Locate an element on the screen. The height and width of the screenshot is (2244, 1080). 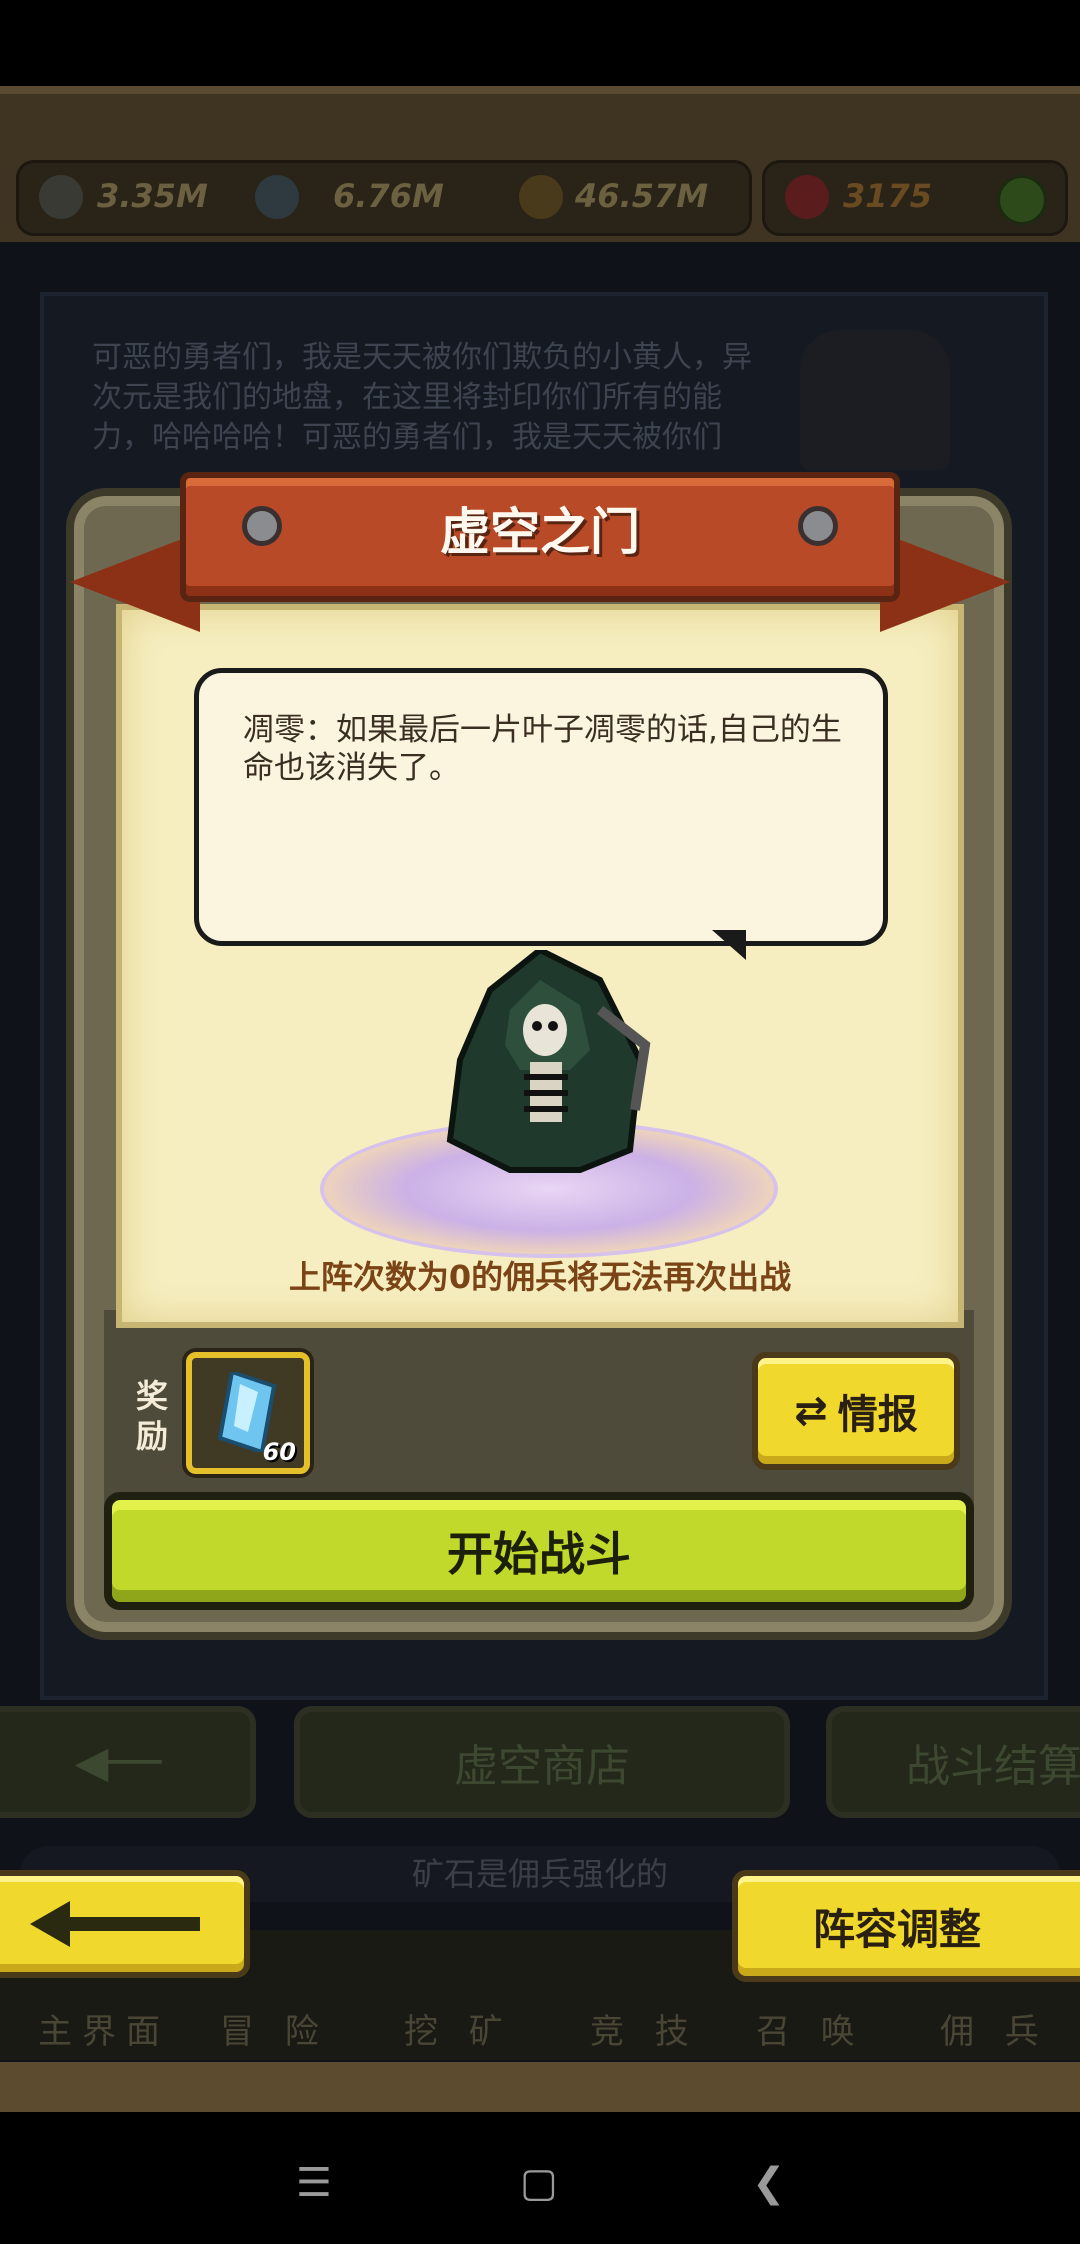
nav-main: 主界面 is located at coordinates (104, 2028).